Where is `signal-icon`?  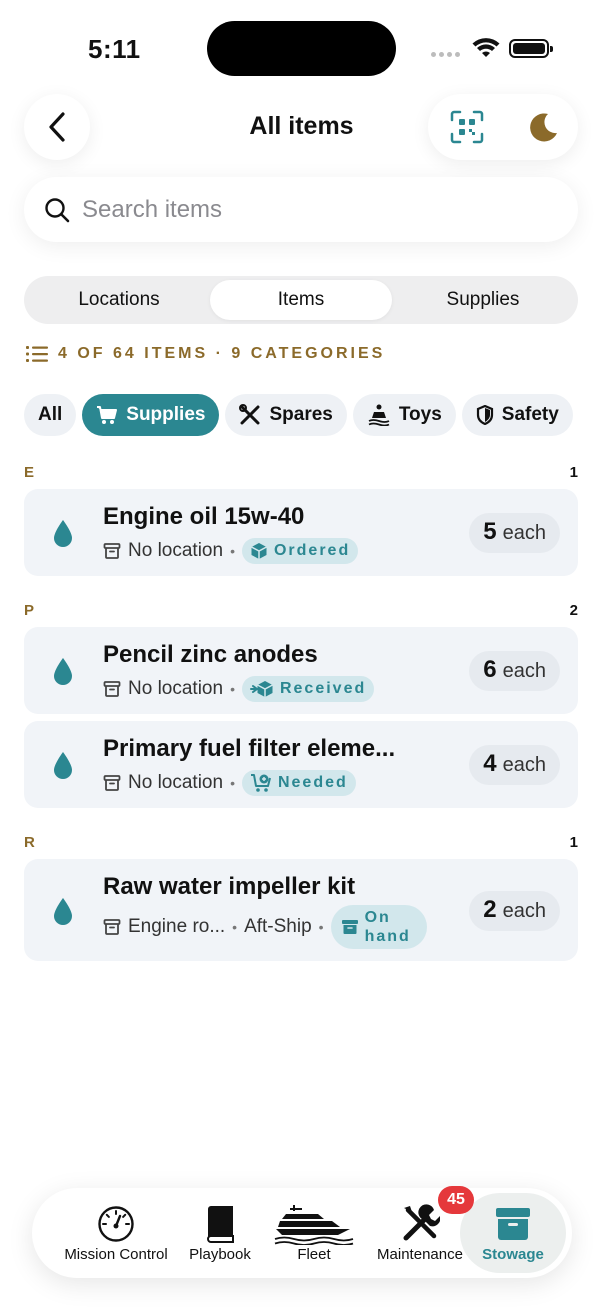 signal-icon is located at coordinates (445, 54).